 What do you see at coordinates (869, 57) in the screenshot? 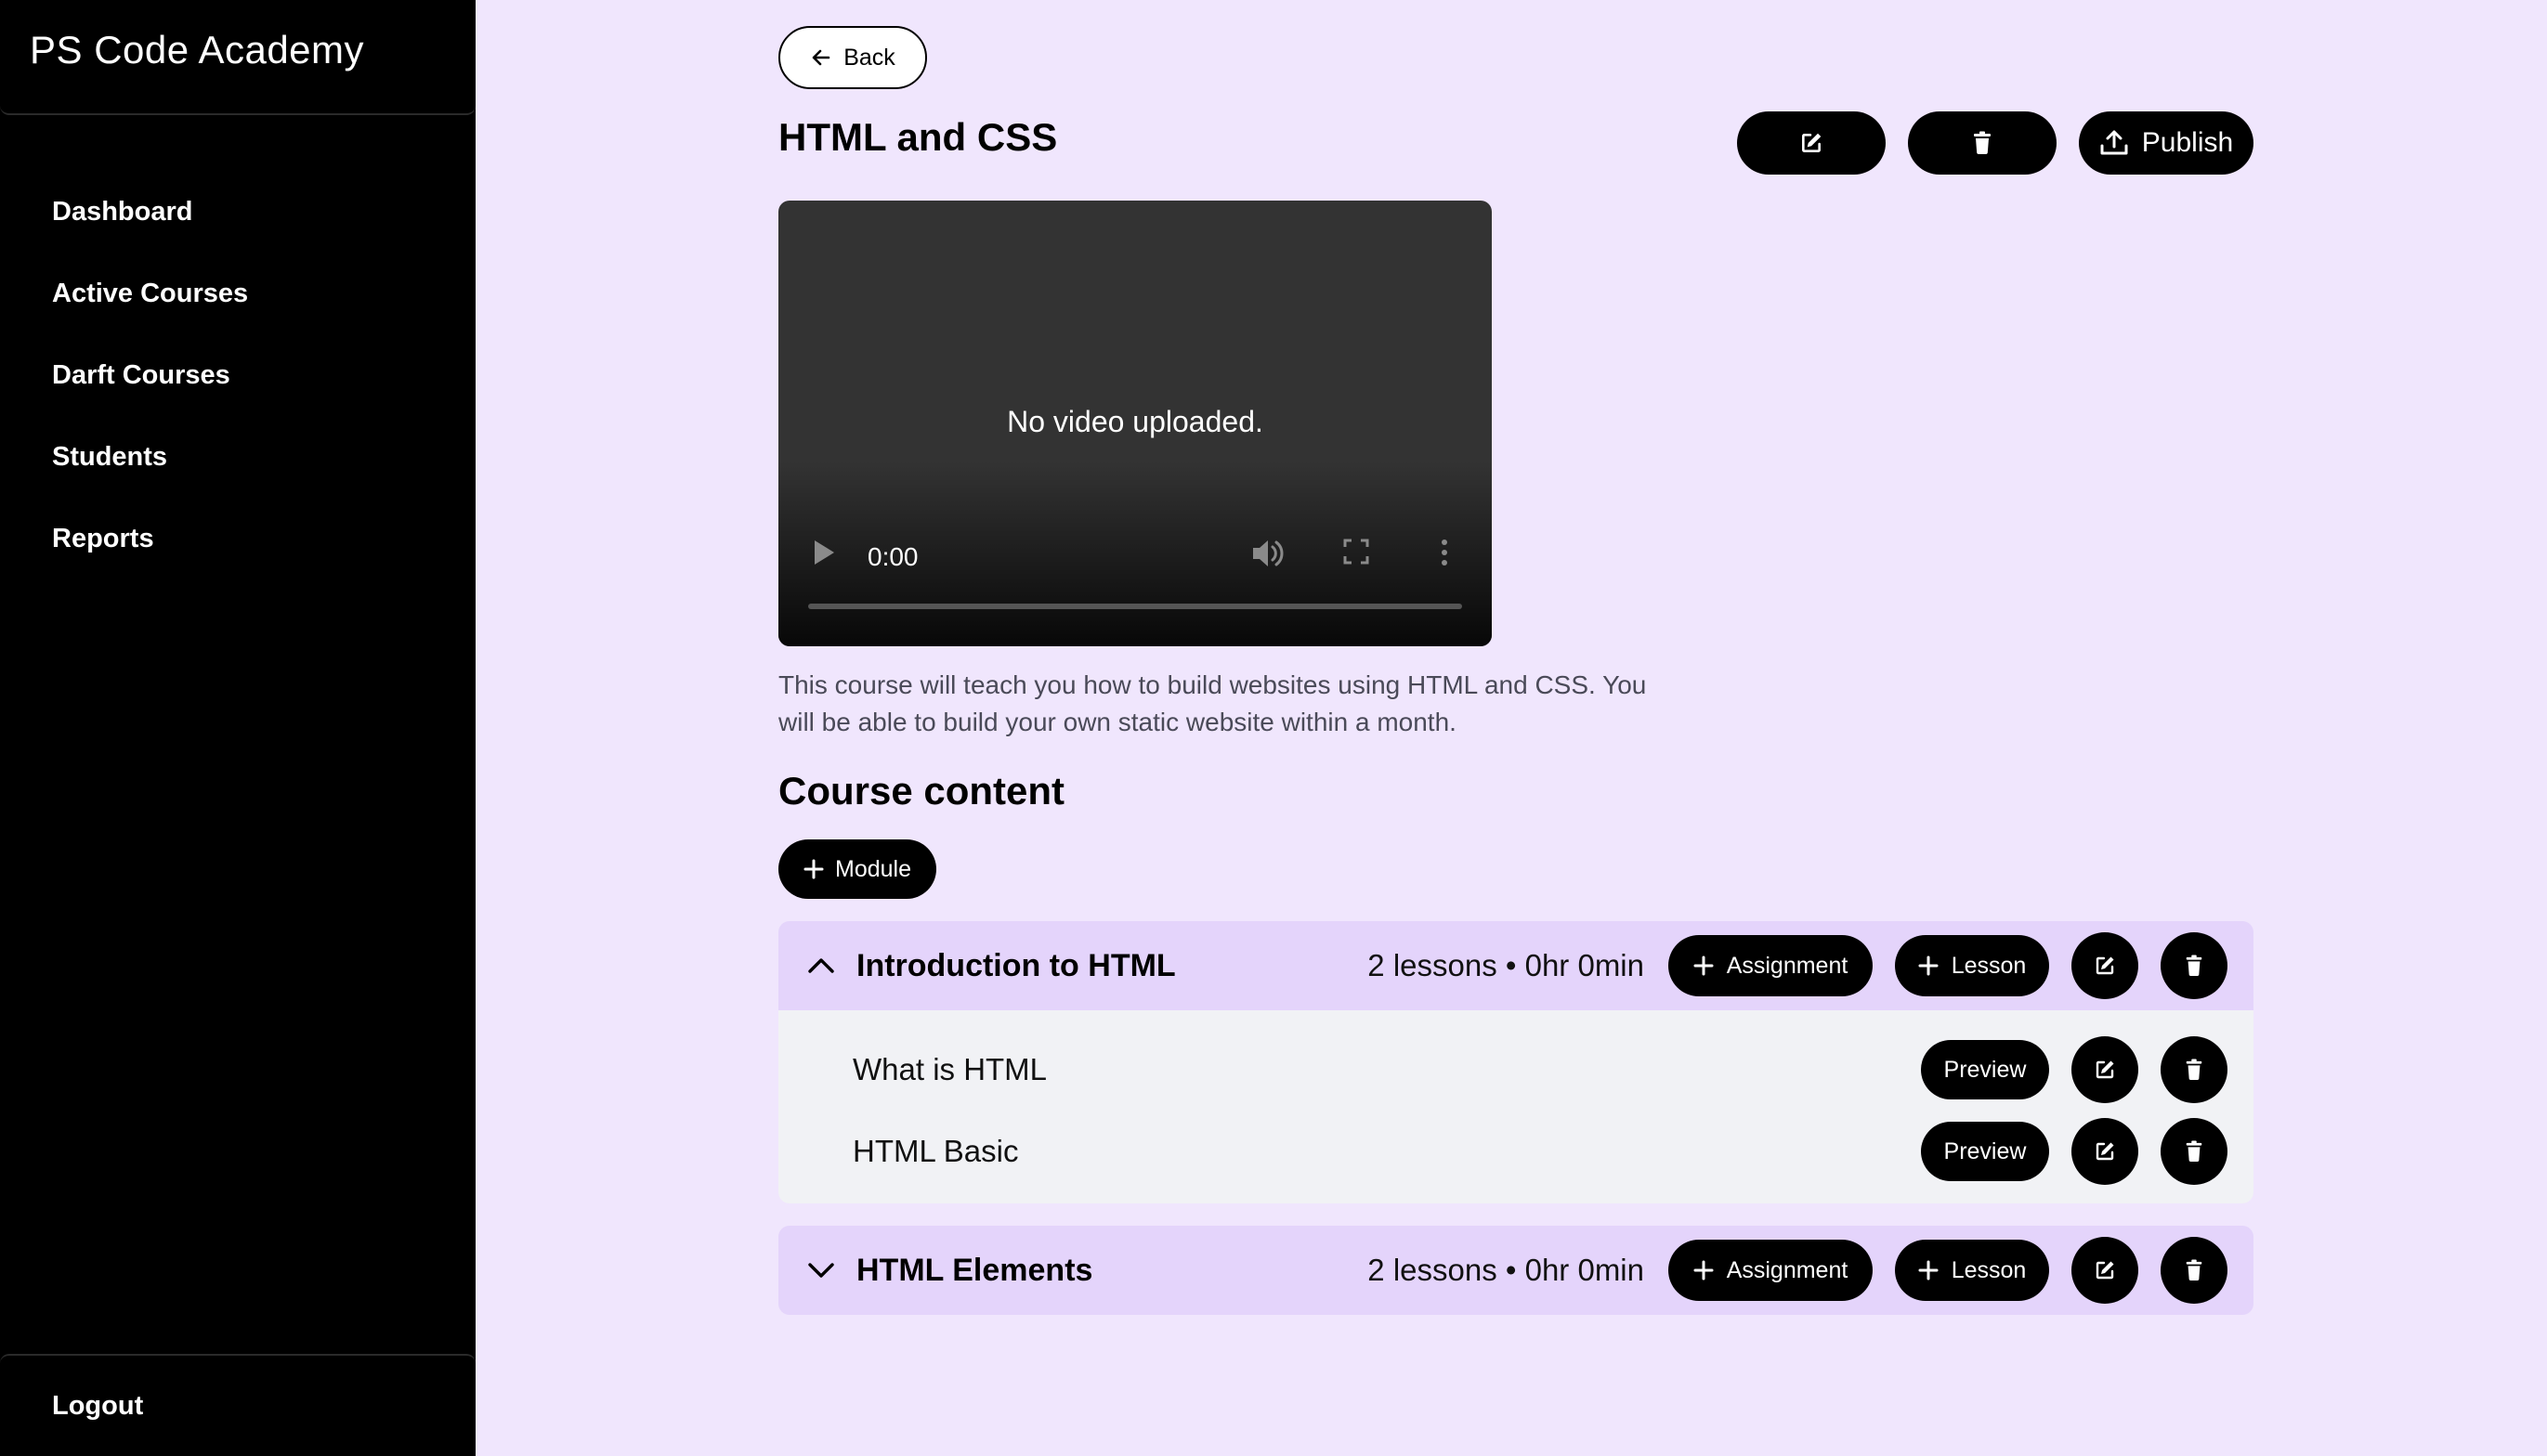
I see `back-label: Back` at bounding box center [869, 57].